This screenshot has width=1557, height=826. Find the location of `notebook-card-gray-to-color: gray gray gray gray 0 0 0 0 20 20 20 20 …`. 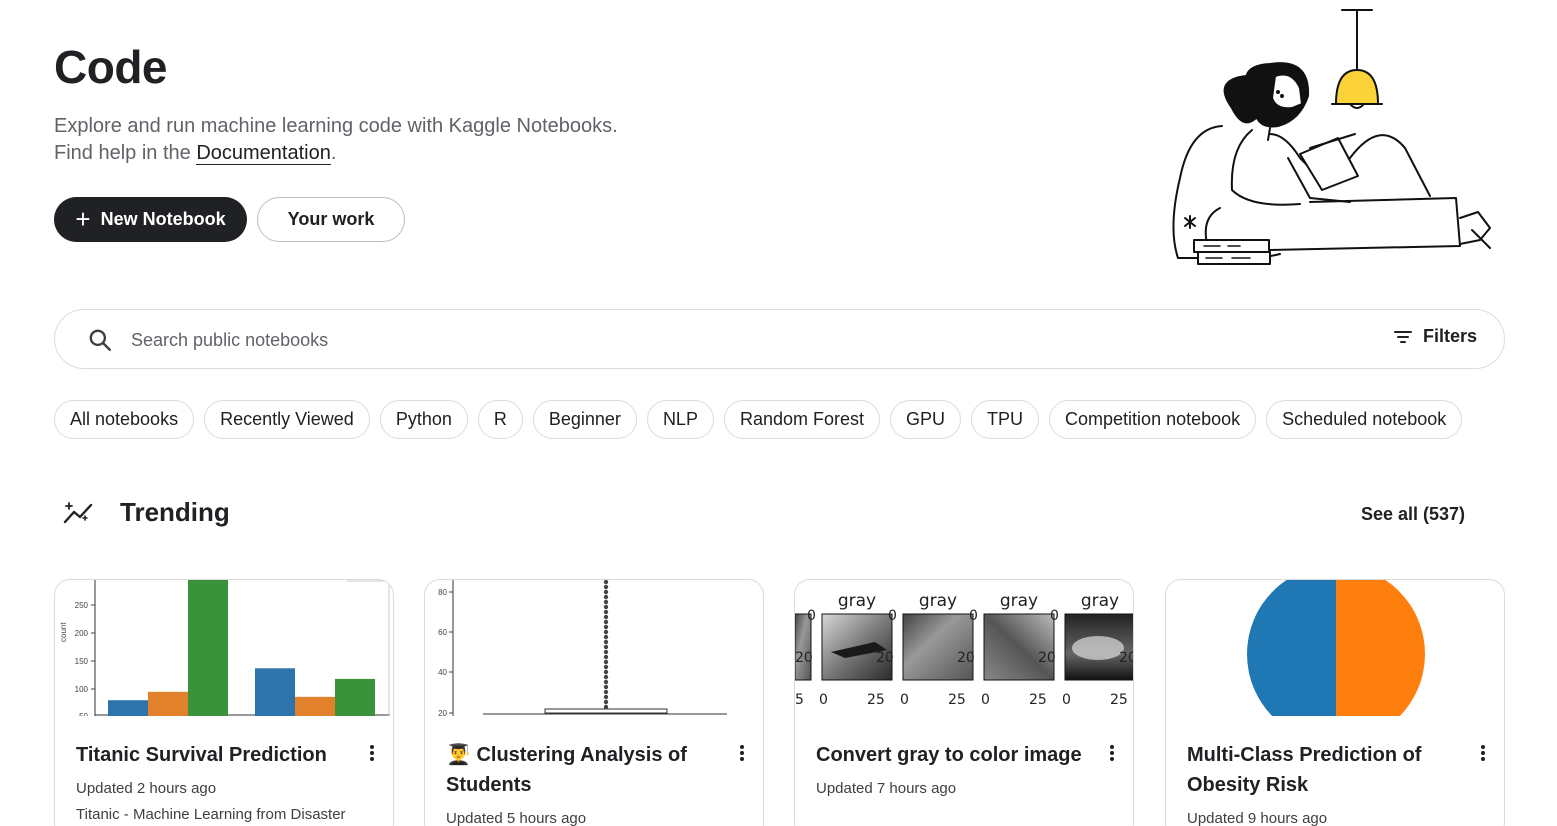

notebook-card-gray-to-color: gray gray gray gray 0 0 0 0 20 20 20 20 … is located at coordinates (964, 702).